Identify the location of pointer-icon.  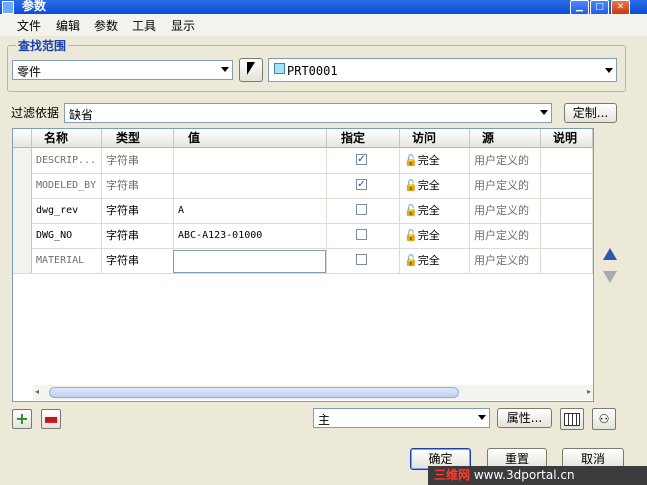
(251, 68).